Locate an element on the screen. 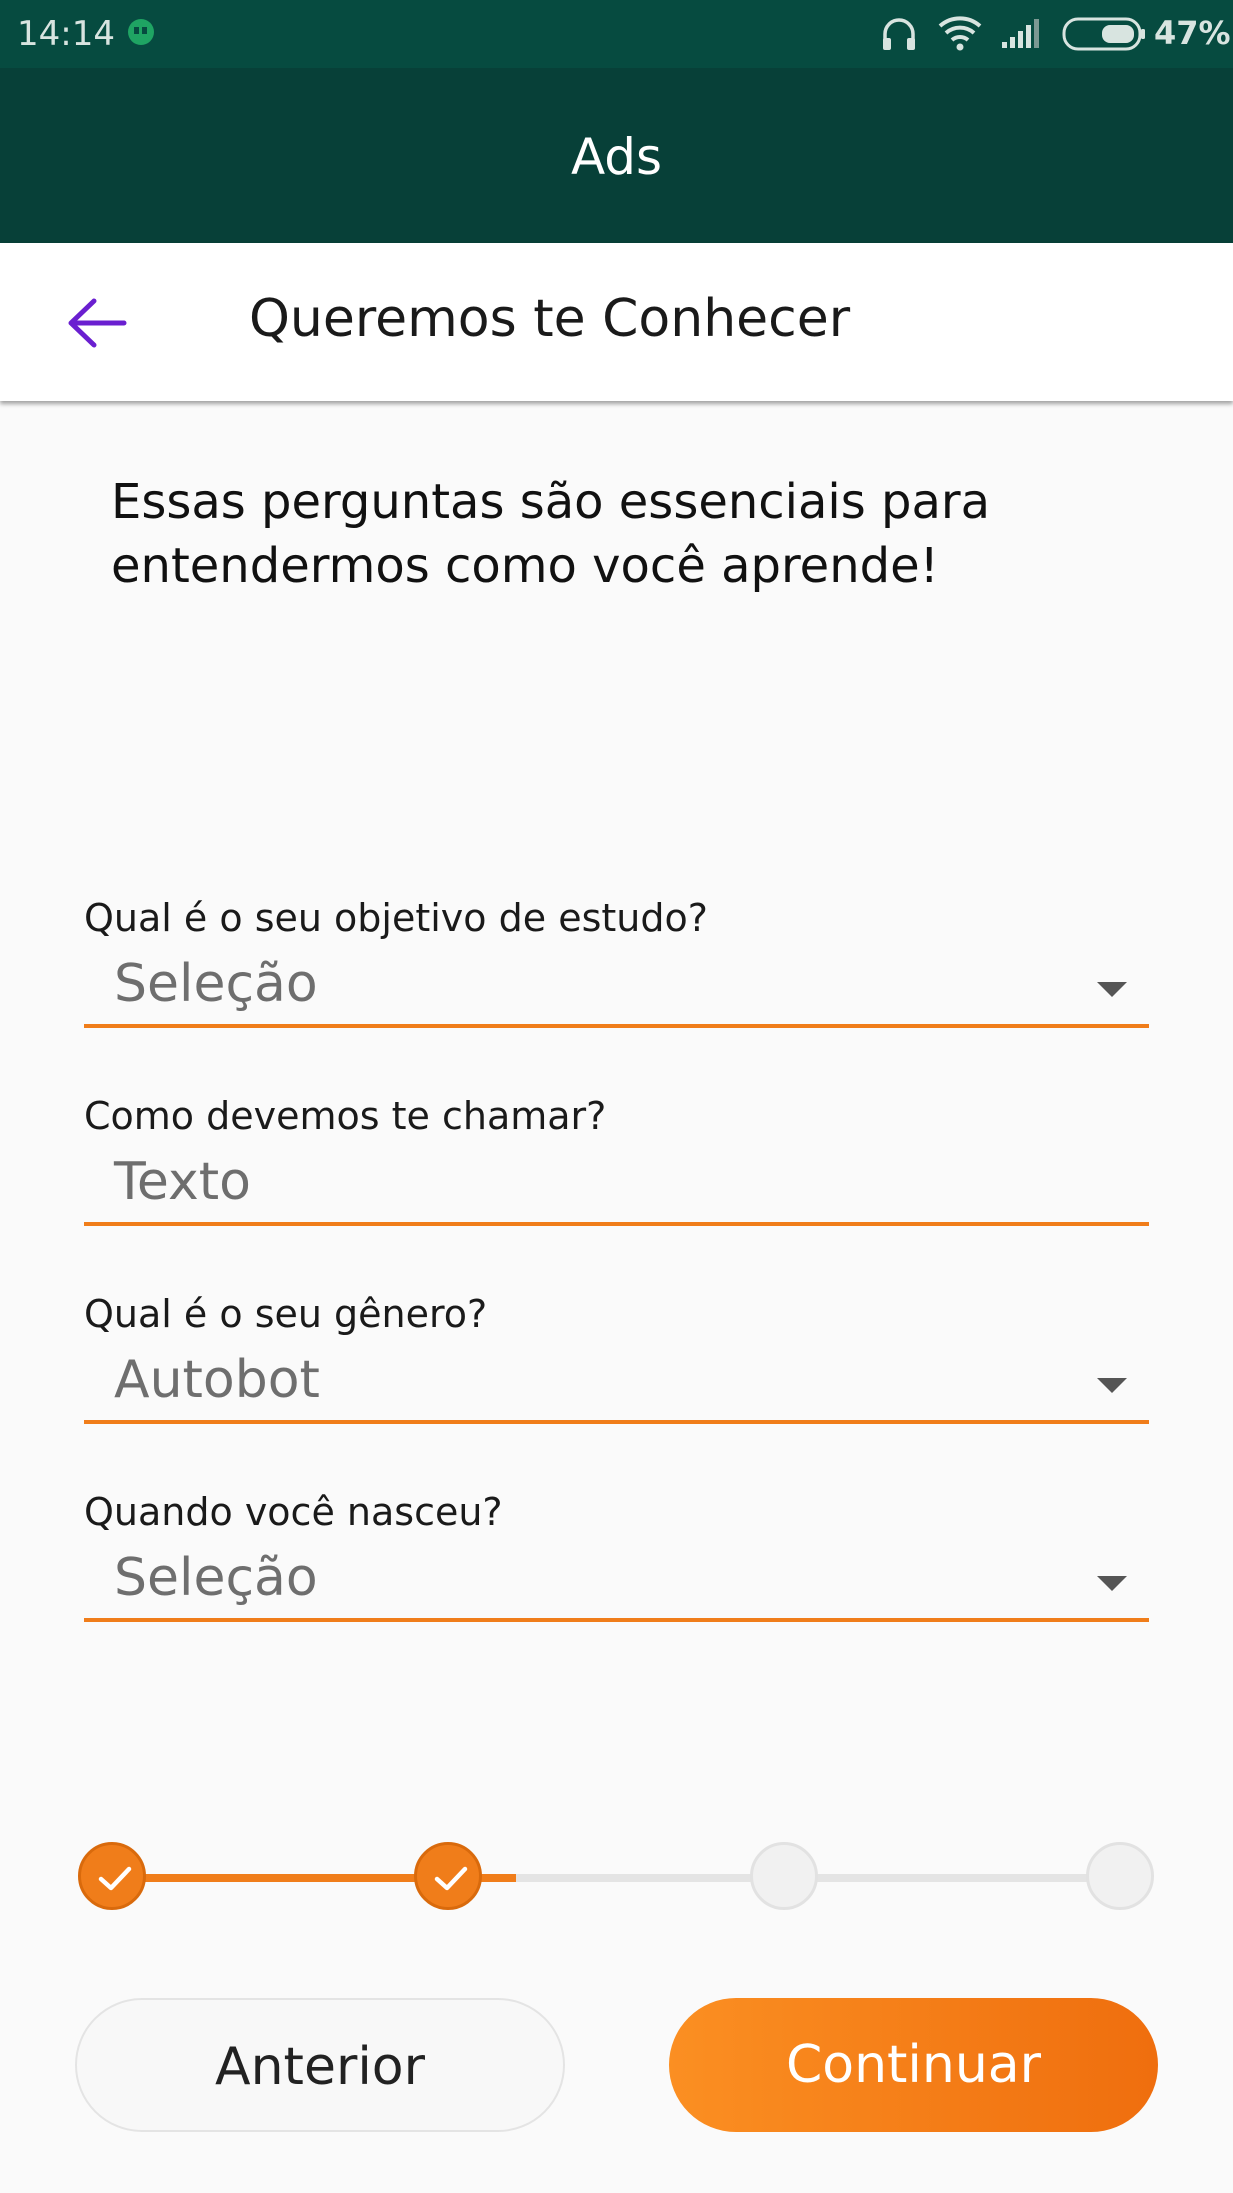 This screenshot has height=2193, width=1233. name-field: Como devemos te chamar? Texto is located at coordinates (616, 1169).